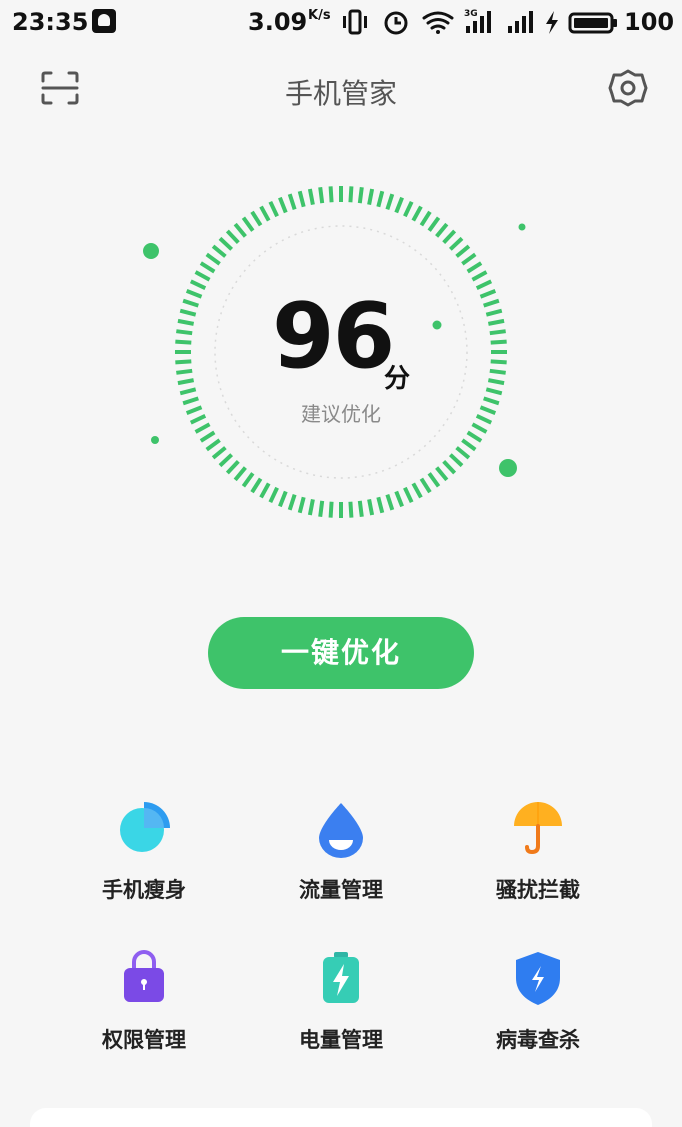 This screenshot has width=682, height=1127. What do you see at coordinates (538, 860) in the screenshot?
I see `tool-harassment-block: 骚扰拦截` at bounding box center [538, 860].